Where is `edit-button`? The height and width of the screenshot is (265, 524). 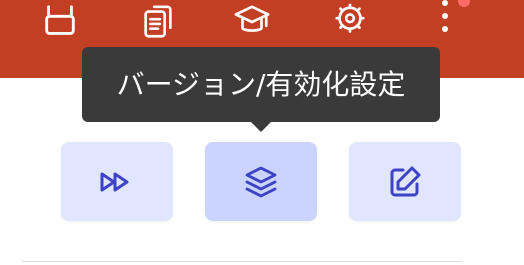 edit-button is located at coordinates (405, 181).